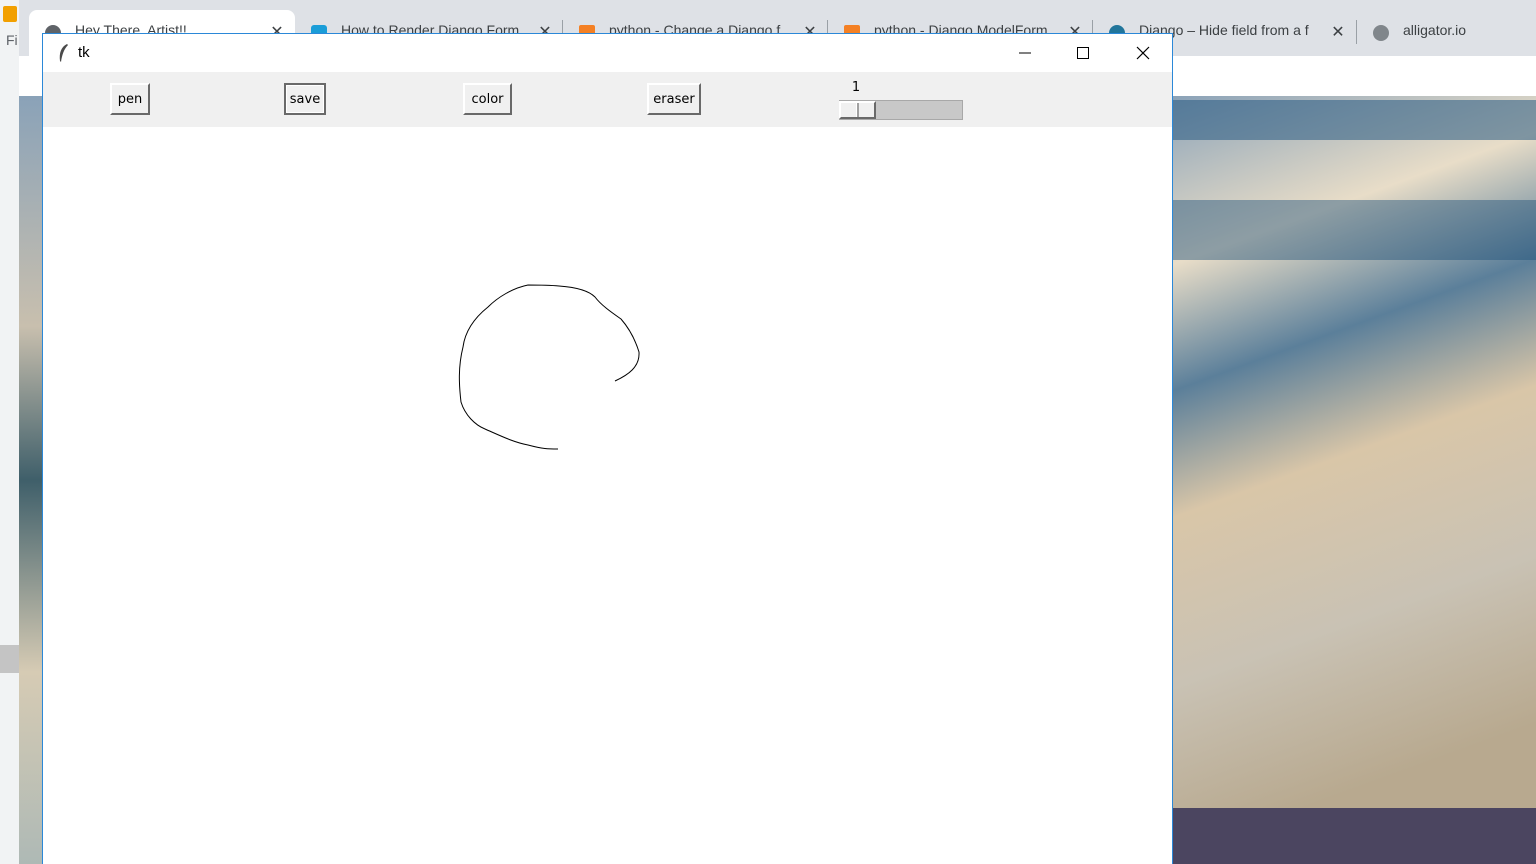 The height and width of the screenshot is (864, 1536). I want to click on window-title: tk, so click(84, 52).